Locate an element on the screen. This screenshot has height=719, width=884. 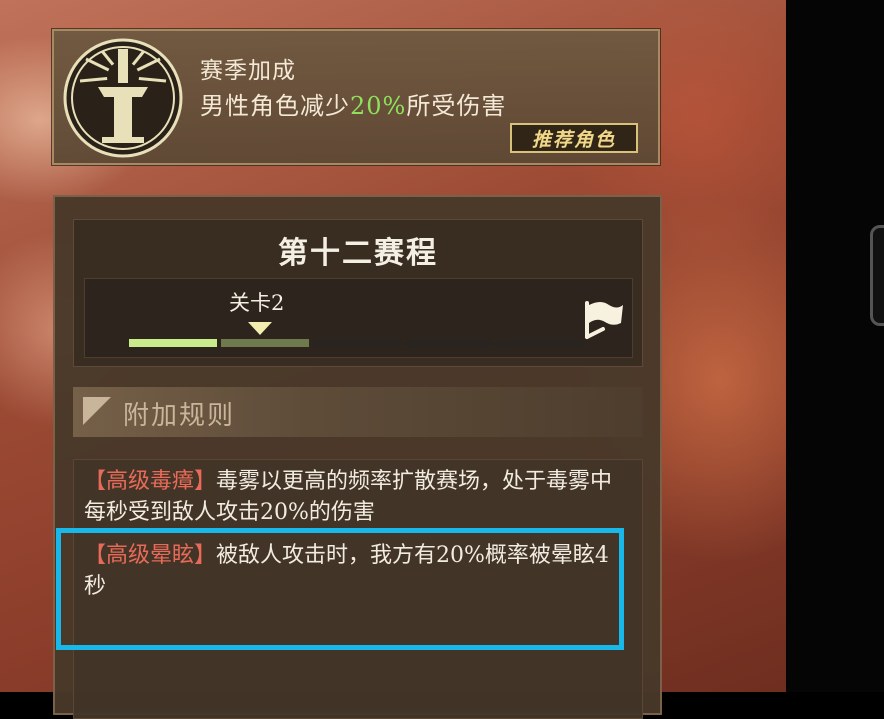
rule-item: 【高级毒瘴】毒雾以更高的频率扩散赛场，处于毒雾中每秒受到敌人攻击20%的伤害 is located at coordinates (356, 497).